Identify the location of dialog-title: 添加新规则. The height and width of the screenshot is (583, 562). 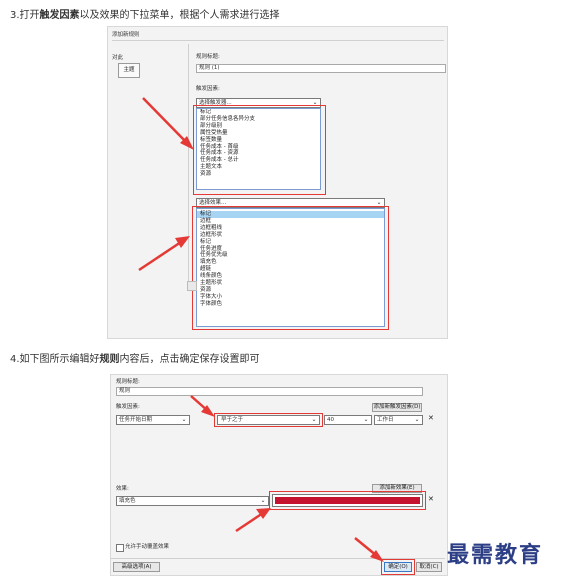
(126, 35).